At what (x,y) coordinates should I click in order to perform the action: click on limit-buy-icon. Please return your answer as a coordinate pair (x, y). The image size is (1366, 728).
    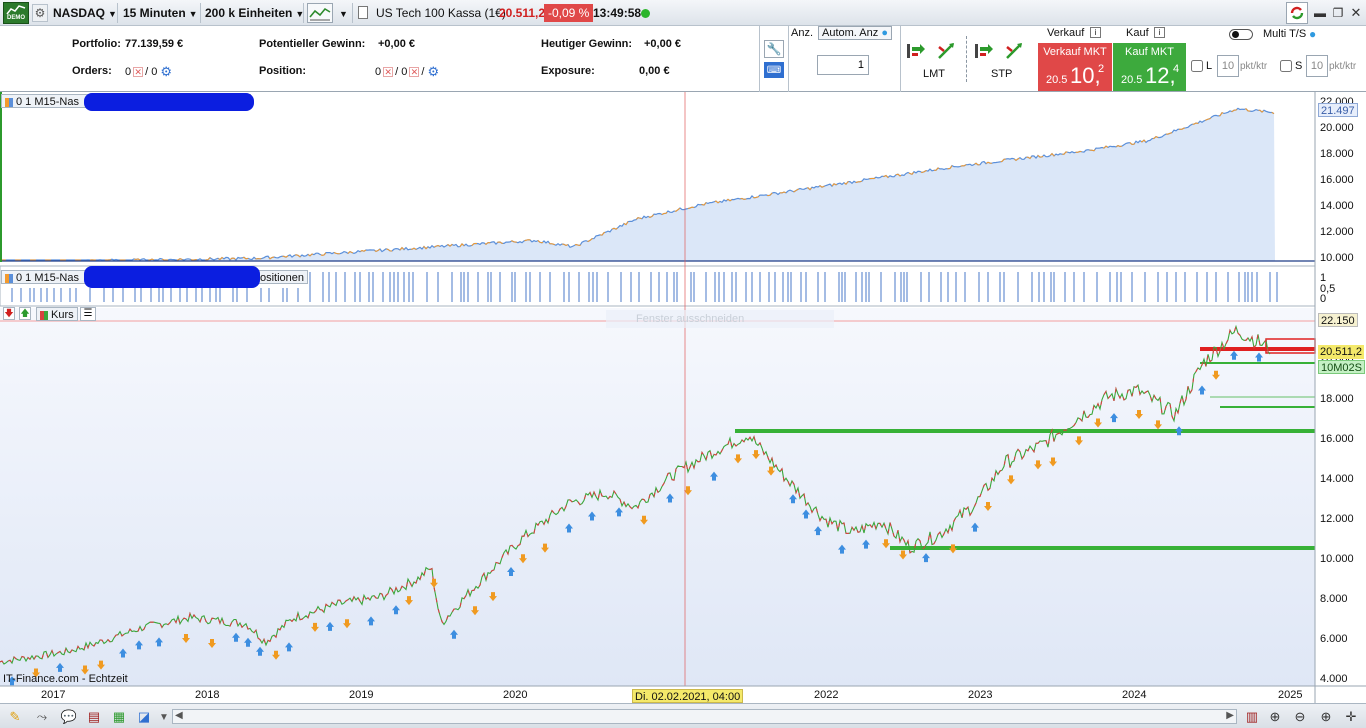
    Looking at the image, I should click on (917, 51).